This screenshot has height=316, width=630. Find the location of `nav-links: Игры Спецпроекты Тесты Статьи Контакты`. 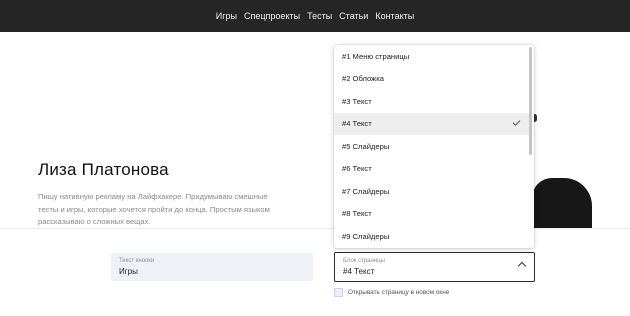

nav-links: Игры Спецпроекты Тесты Статьи Контакты is located at coordinates (315, 16).